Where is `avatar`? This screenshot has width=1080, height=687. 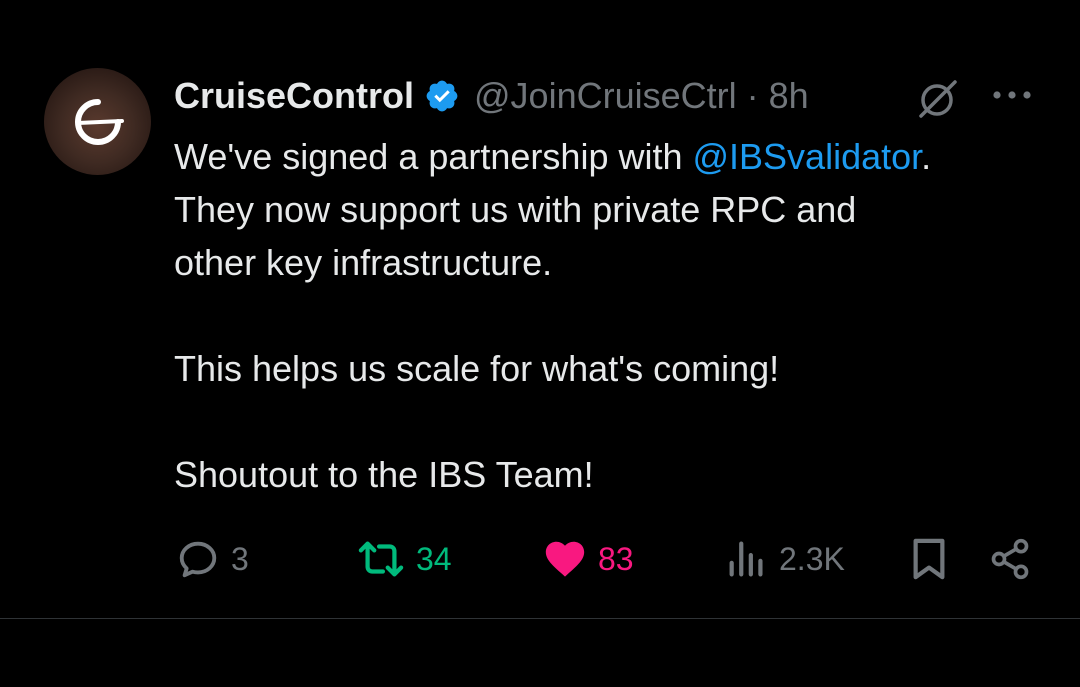 avatar is located at coordinates (97, 121).